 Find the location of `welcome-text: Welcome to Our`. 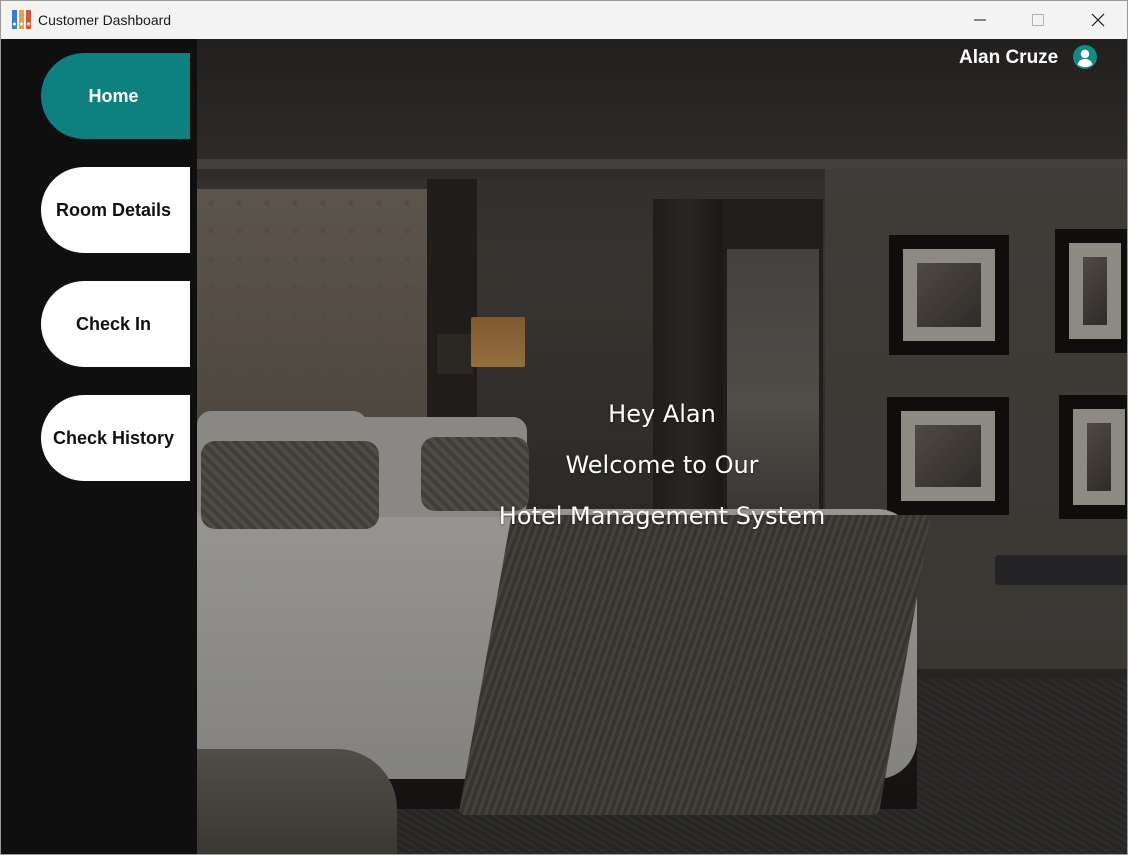

welcome-text: Welcome to Our is located at coordinates (662, 465).